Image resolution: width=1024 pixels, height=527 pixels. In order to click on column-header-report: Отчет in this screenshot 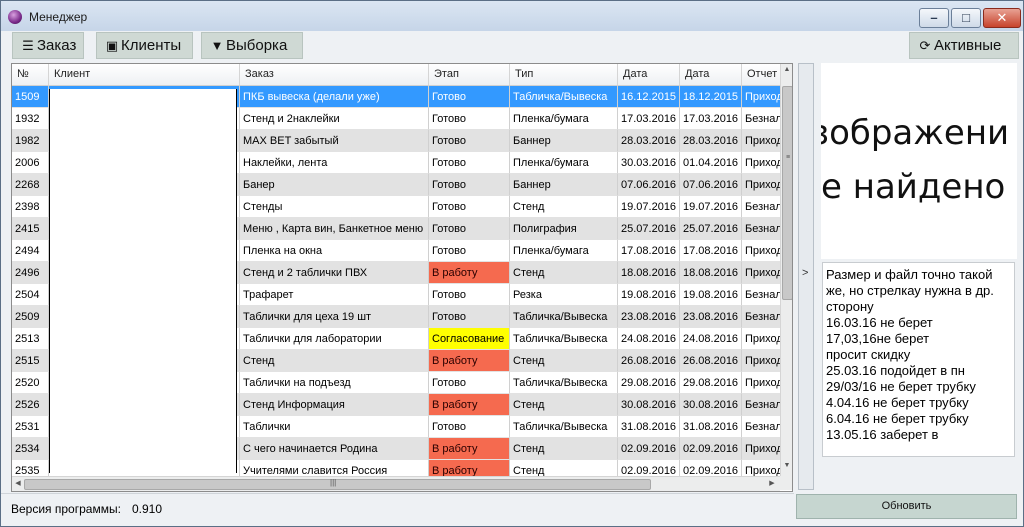, I will do `click(762, 74)`.